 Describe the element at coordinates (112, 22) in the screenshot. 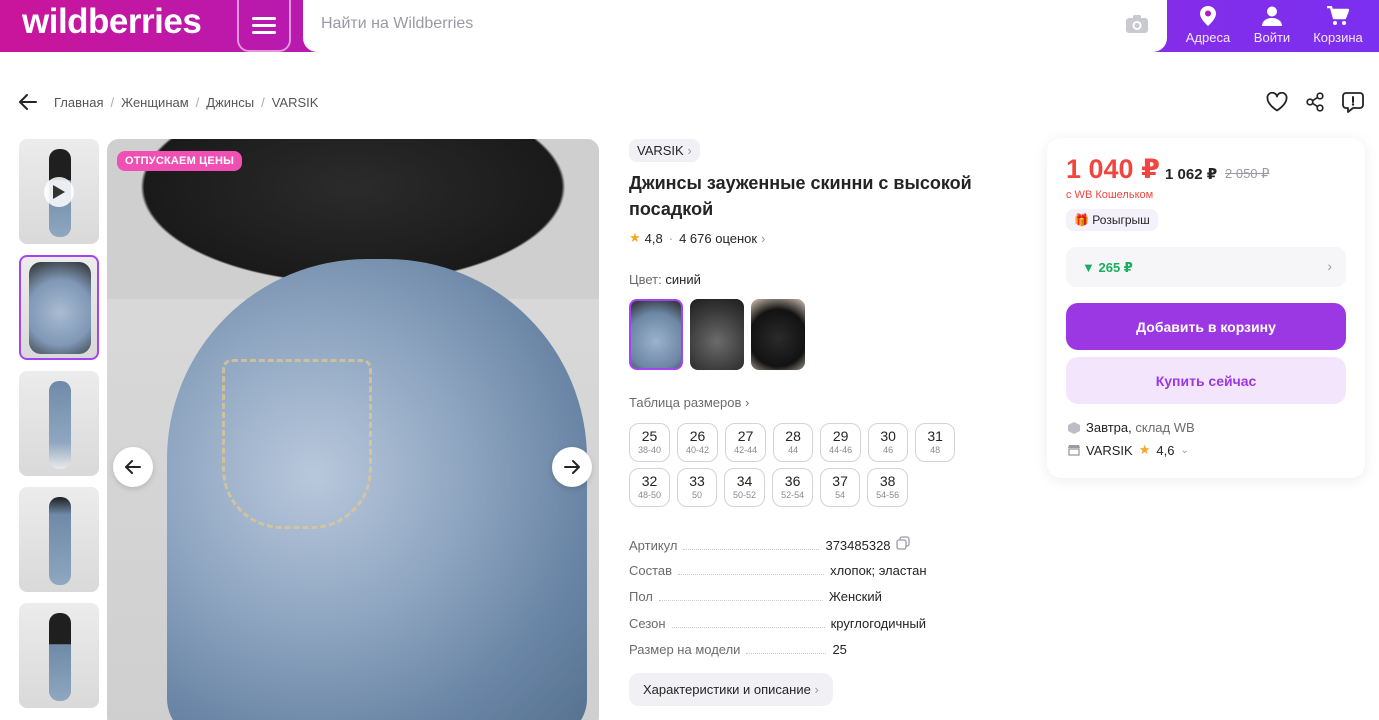

I see `logo: wildberries` at that location.